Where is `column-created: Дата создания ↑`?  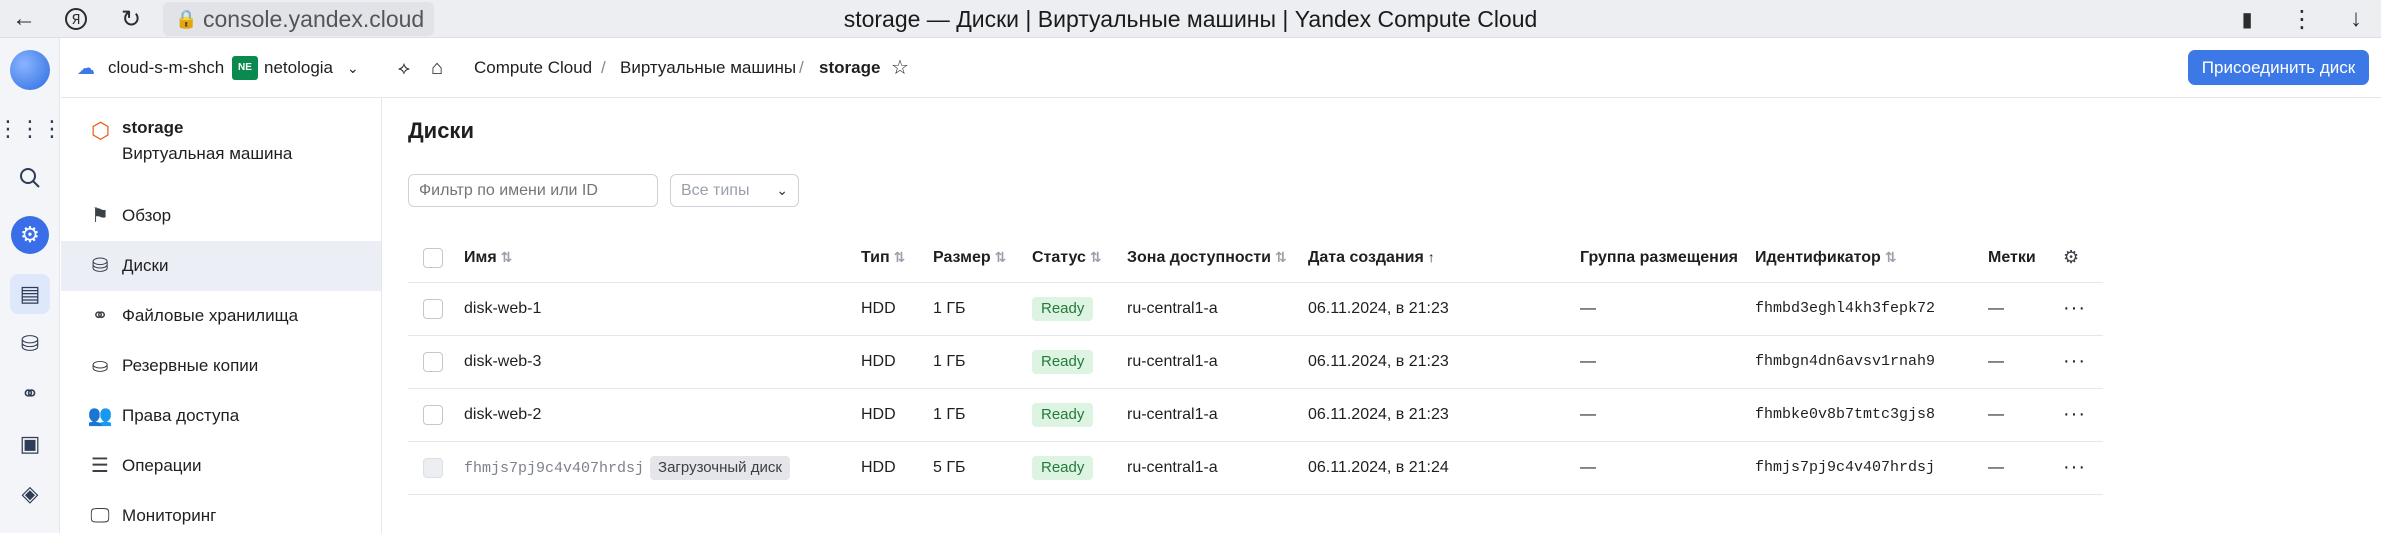
column-created: Дата создания ↑ is located at coordinates (1444, 258).